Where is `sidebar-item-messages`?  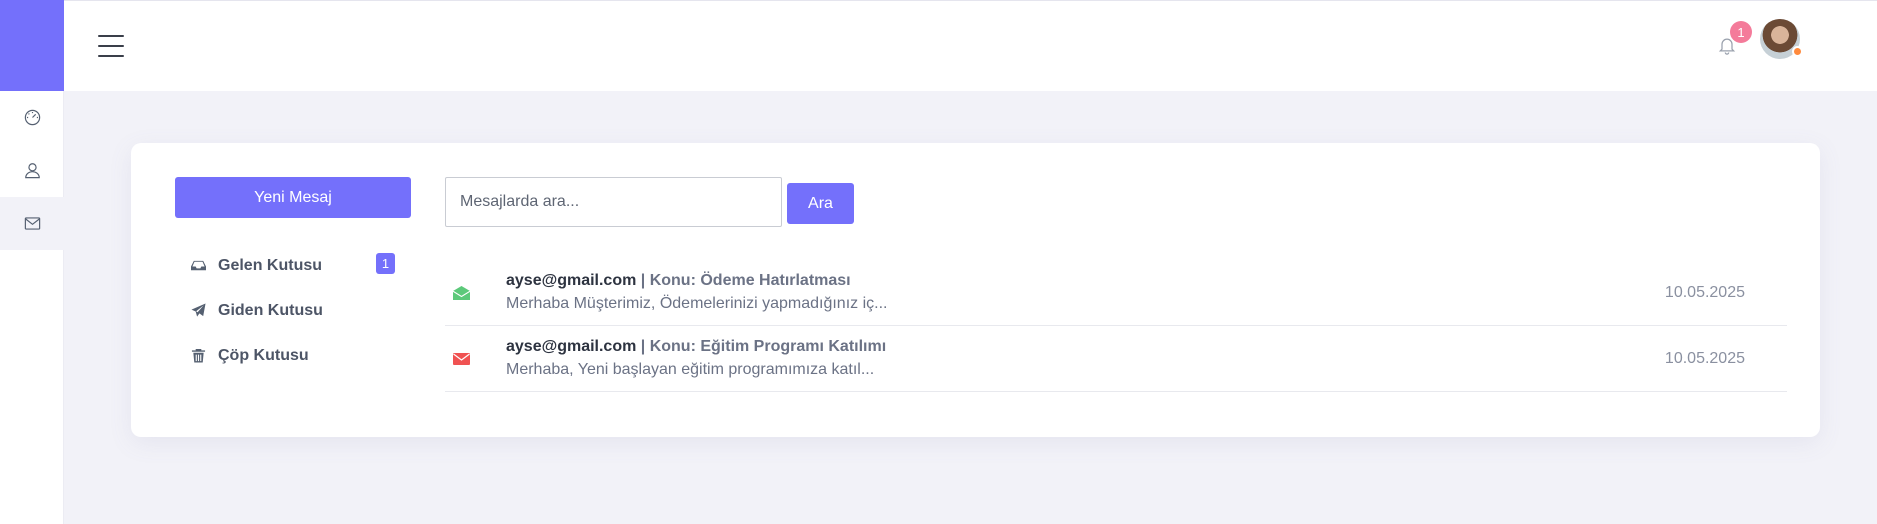 sidebar-item-messages is located at coordinates (32, 223).